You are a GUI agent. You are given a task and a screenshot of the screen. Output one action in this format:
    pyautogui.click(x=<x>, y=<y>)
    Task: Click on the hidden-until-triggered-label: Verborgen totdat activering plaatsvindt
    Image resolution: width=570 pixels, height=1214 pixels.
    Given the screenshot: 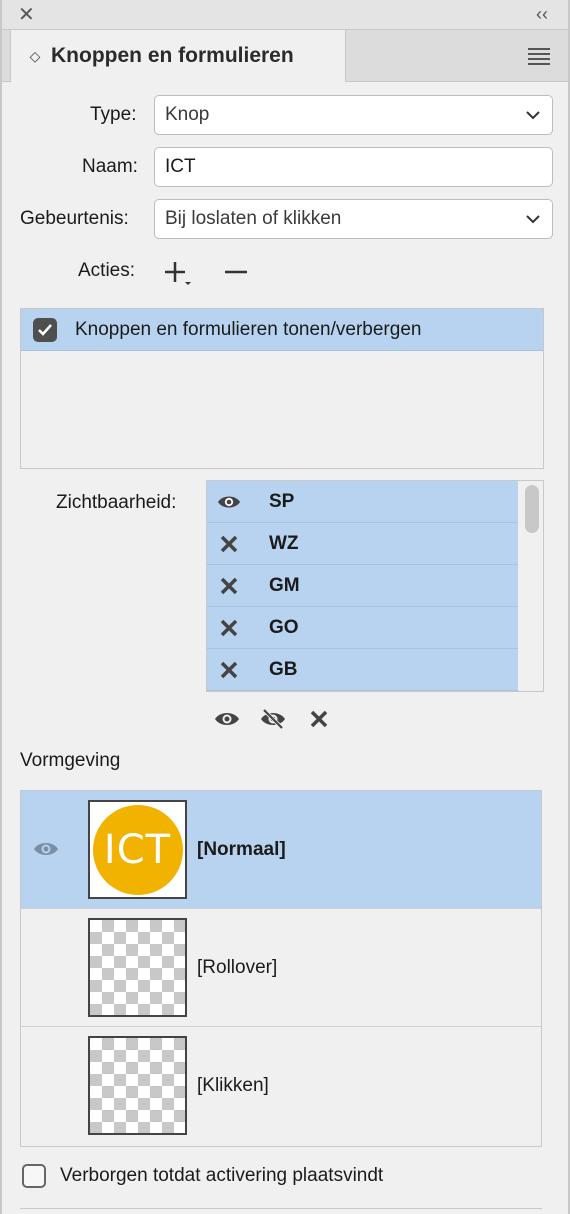 What is the action you would take?
    pyautogui.click(x=222, y=1175)
    